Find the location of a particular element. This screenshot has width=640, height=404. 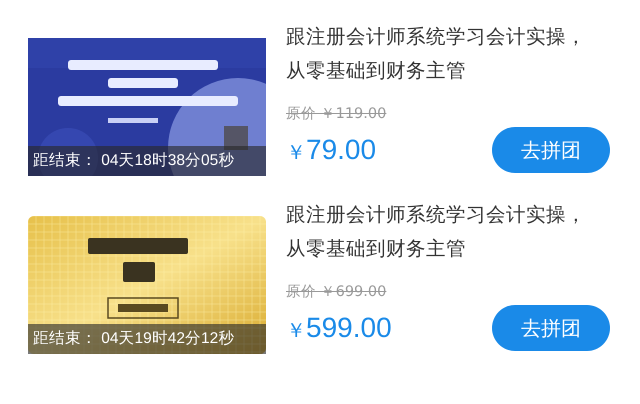

countdown-timer: 距结束： 04天19时42分12秒 is located at coordinates (147, 339).